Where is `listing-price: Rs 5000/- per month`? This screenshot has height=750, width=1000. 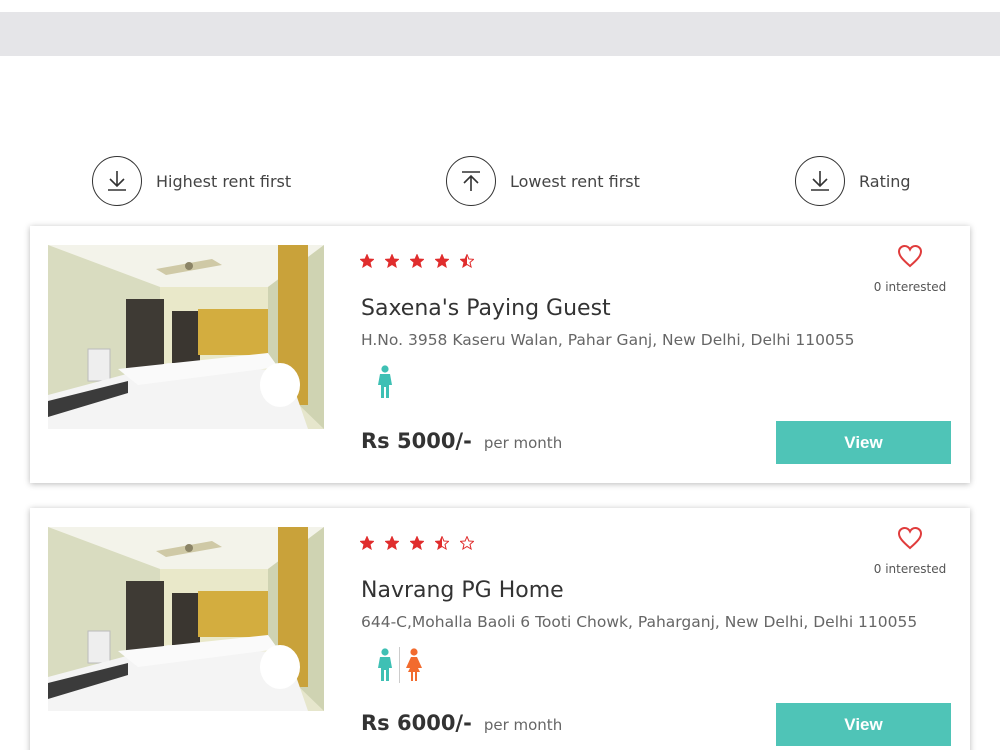
listing-price: Rs 5000/- per month is located at coordinates (461, 441).